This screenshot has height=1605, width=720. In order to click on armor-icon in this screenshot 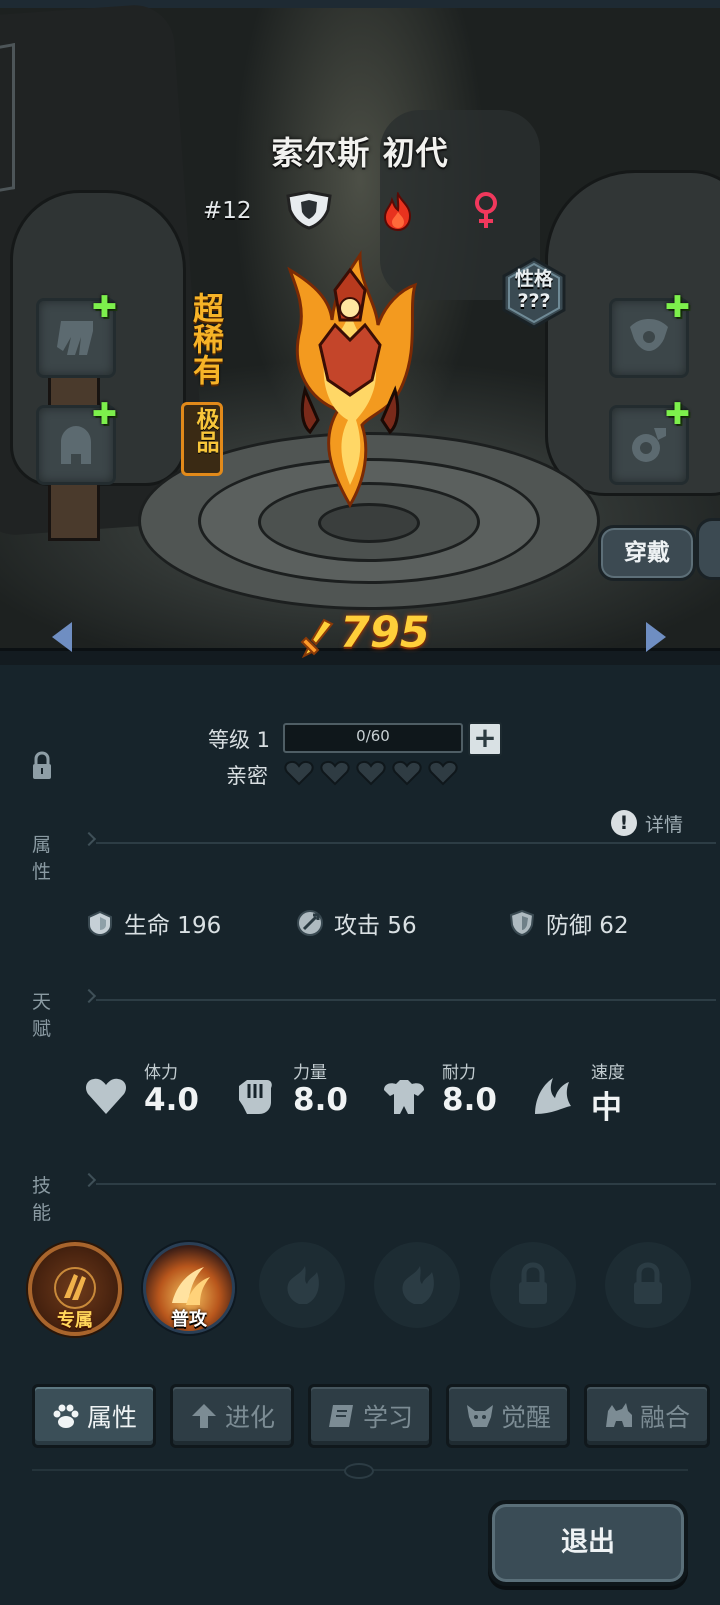, I will do `click(404, 1097)`.